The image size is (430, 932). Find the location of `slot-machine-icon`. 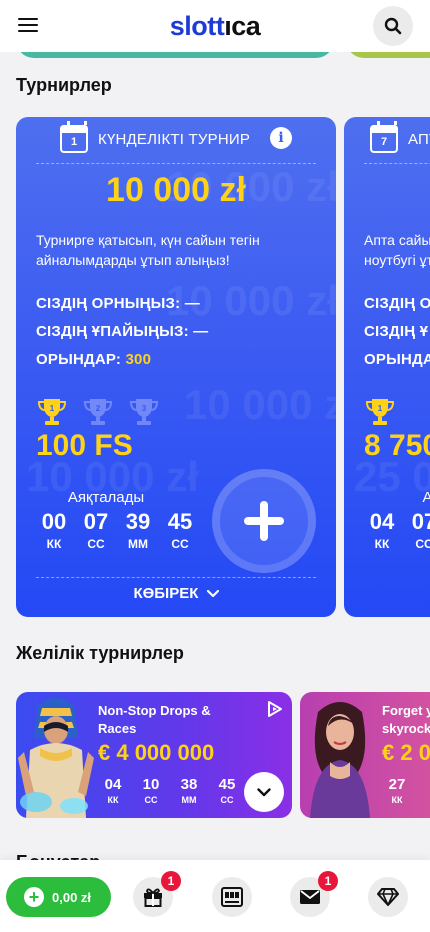

slot-machine-icon is located at coordinates (232, 897).